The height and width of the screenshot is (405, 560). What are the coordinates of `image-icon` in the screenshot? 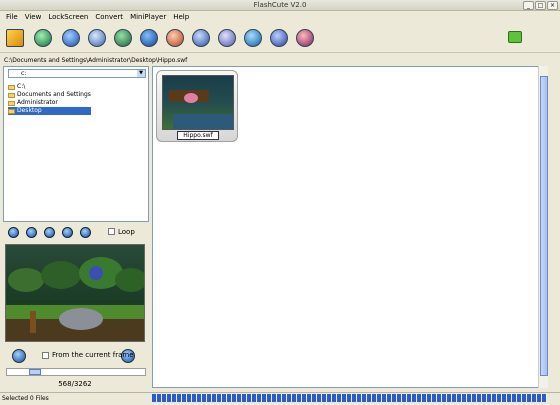 It's located at (175, 38).